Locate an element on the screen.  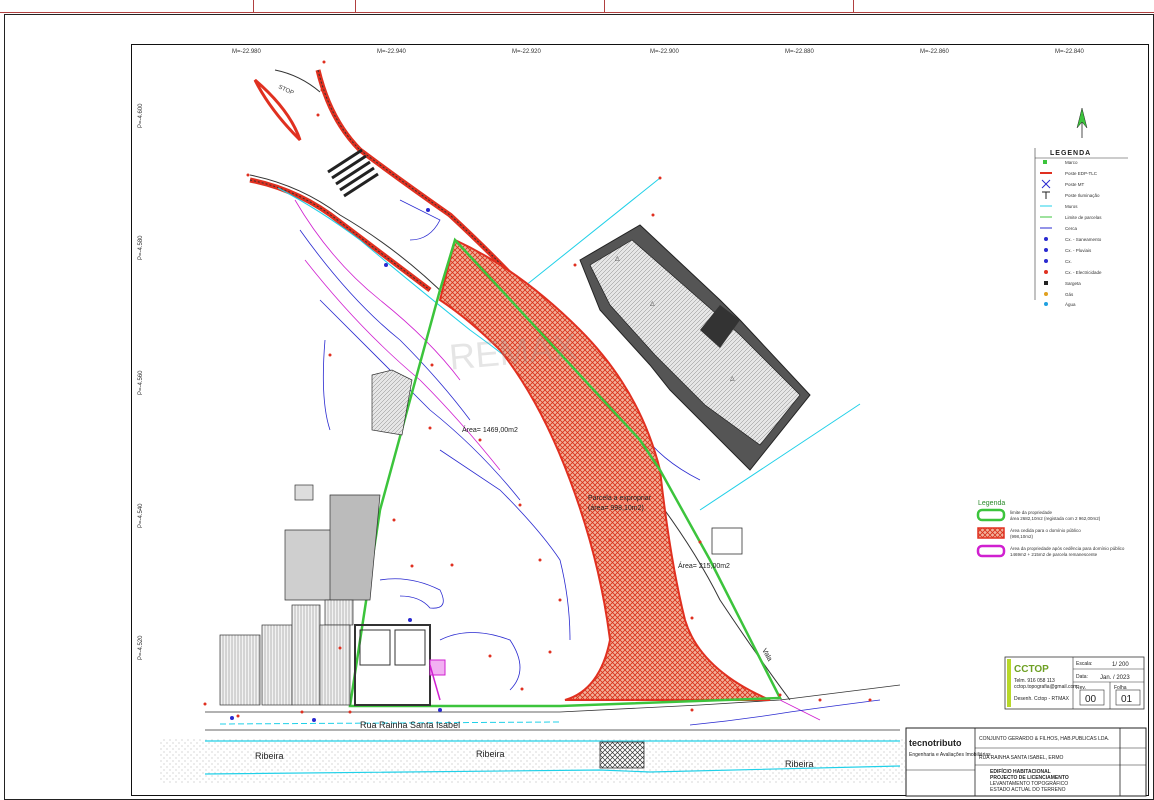
legend-item: Sargeta is located at coordinates (1073, 283).